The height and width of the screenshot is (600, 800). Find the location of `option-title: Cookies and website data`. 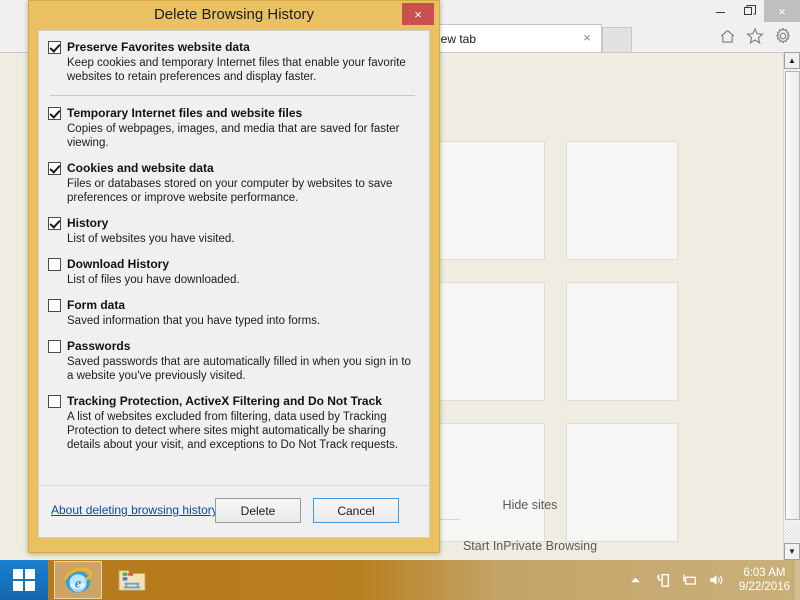

option-title: Cookies and website data is located at coordinates (140, 168).